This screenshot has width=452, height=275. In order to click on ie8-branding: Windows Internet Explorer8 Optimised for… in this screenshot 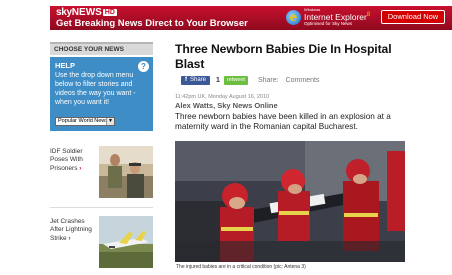, I will do `click(337, 17)`.